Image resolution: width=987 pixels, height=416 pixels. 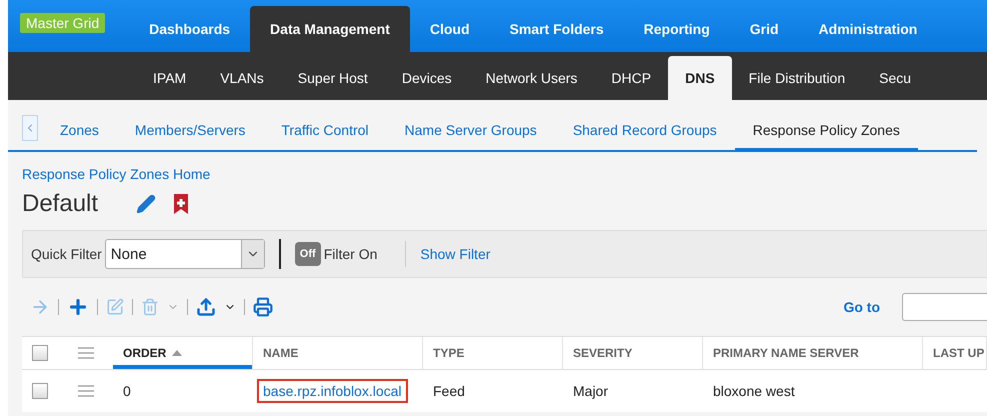 I want to click on upload-icon, so click(x=206, y=307).